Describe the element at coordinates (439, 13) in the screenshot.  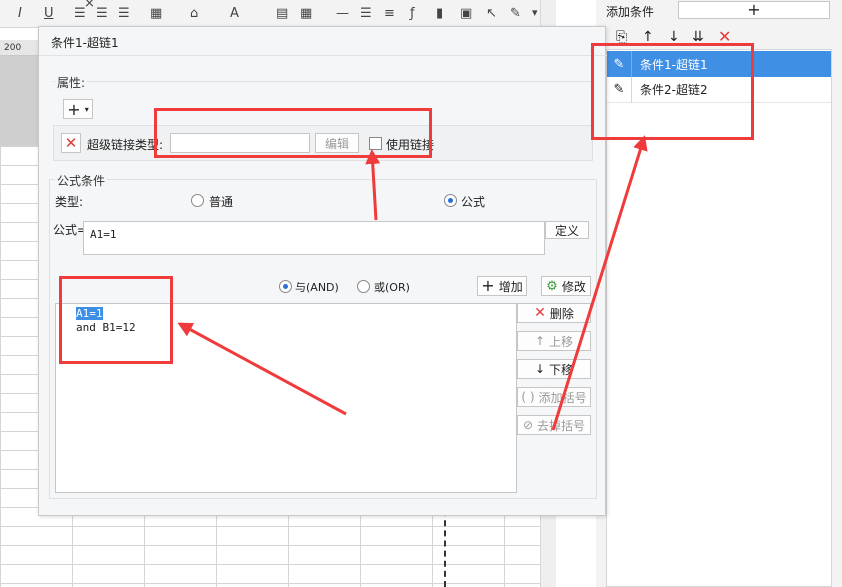
I see `chart-icon: ▮` at that location.